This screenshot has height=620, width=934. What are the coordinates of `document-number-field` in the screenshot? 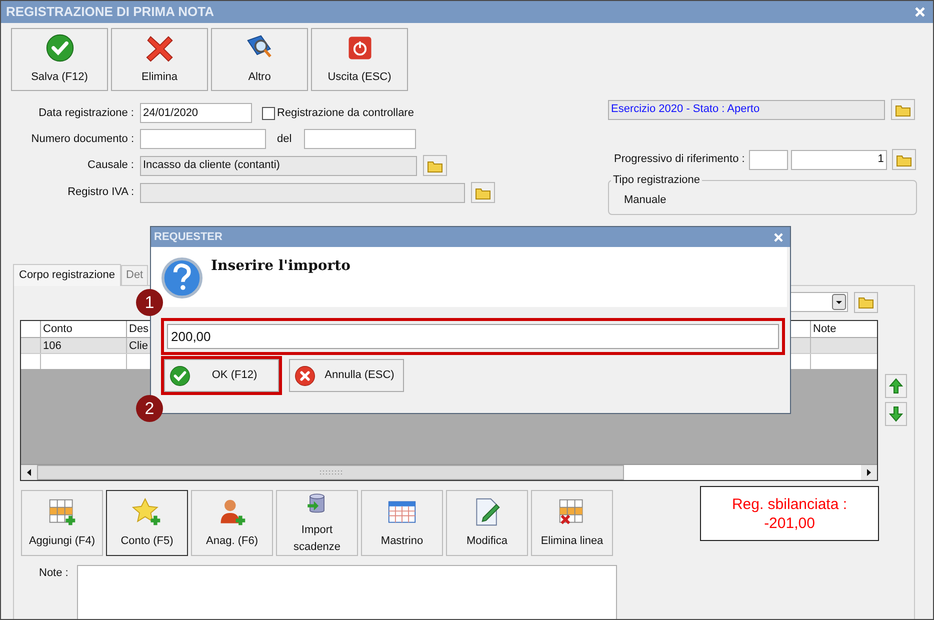 It's located at (203, 139).